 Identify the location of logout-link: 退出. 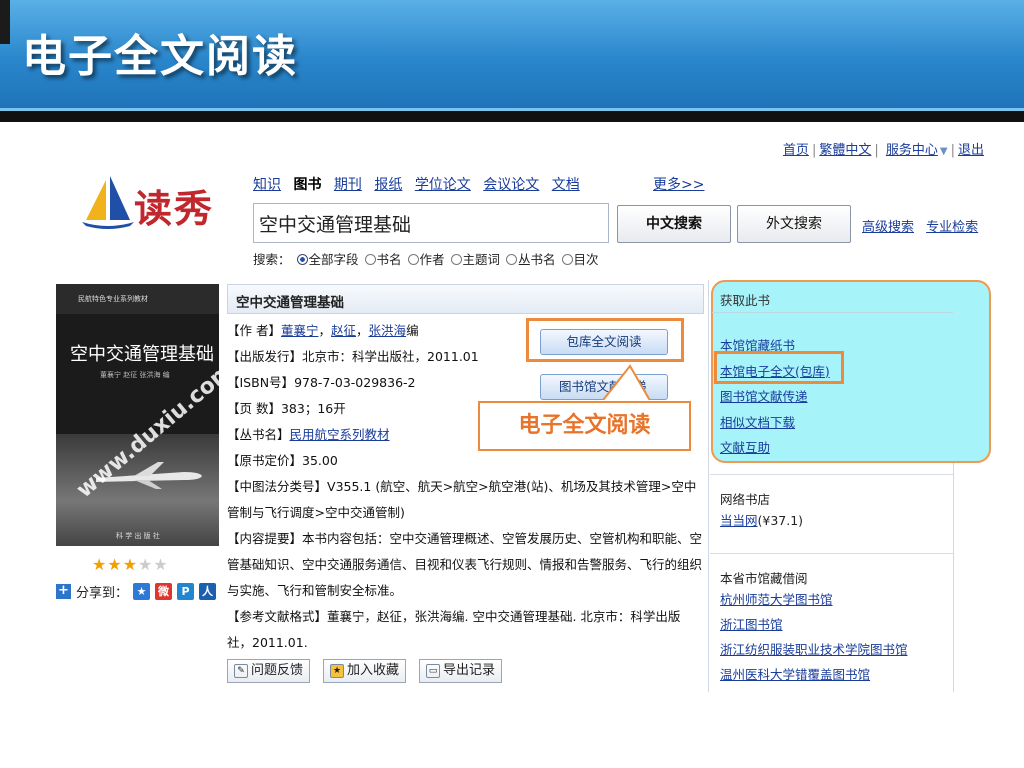
(971, 150).